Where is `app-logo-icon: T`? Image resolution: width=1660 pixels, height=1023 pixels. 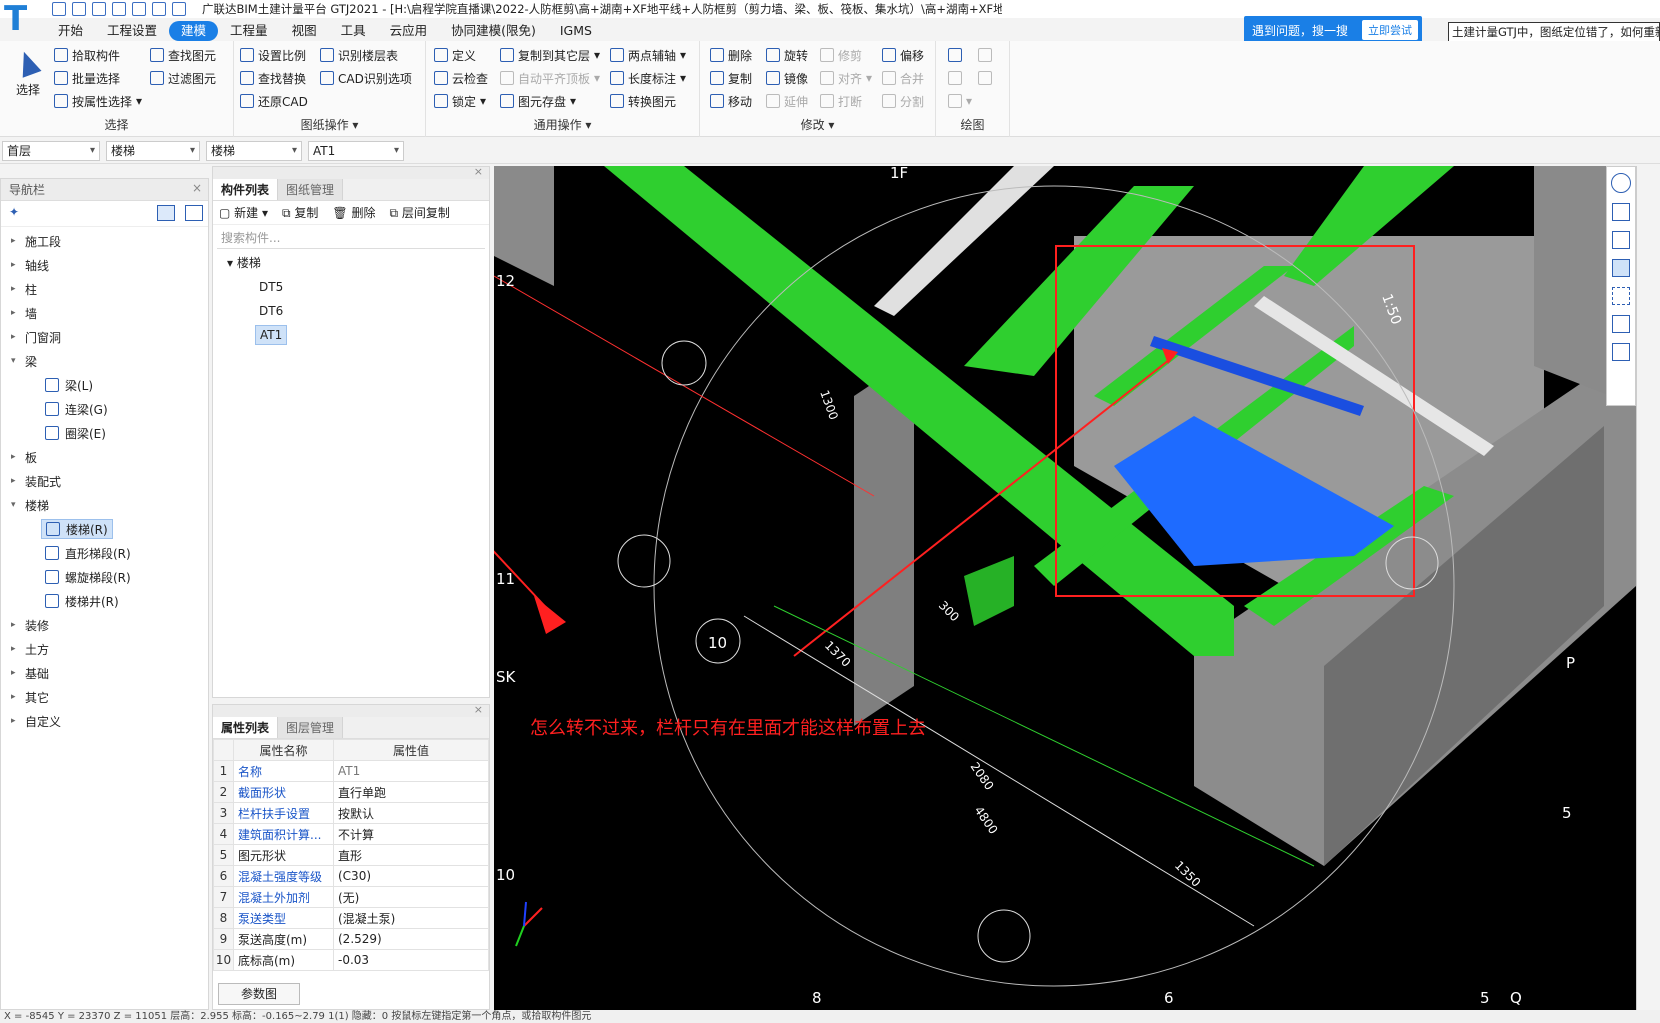 app-logo-icon: T is located at coordinates (24, 19).